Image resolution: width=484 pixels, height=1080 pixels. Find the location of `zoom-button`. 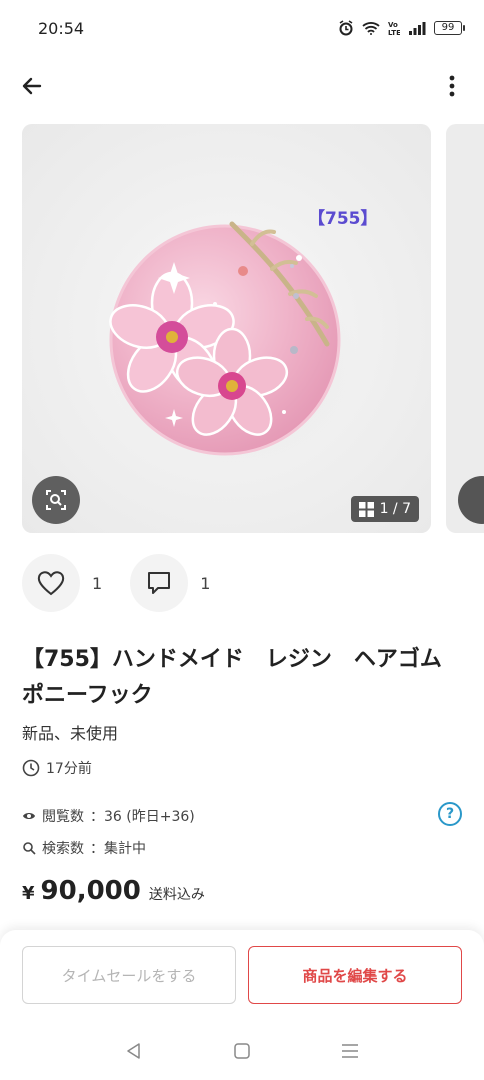

zoom-button is located at coordinates (56, 500).